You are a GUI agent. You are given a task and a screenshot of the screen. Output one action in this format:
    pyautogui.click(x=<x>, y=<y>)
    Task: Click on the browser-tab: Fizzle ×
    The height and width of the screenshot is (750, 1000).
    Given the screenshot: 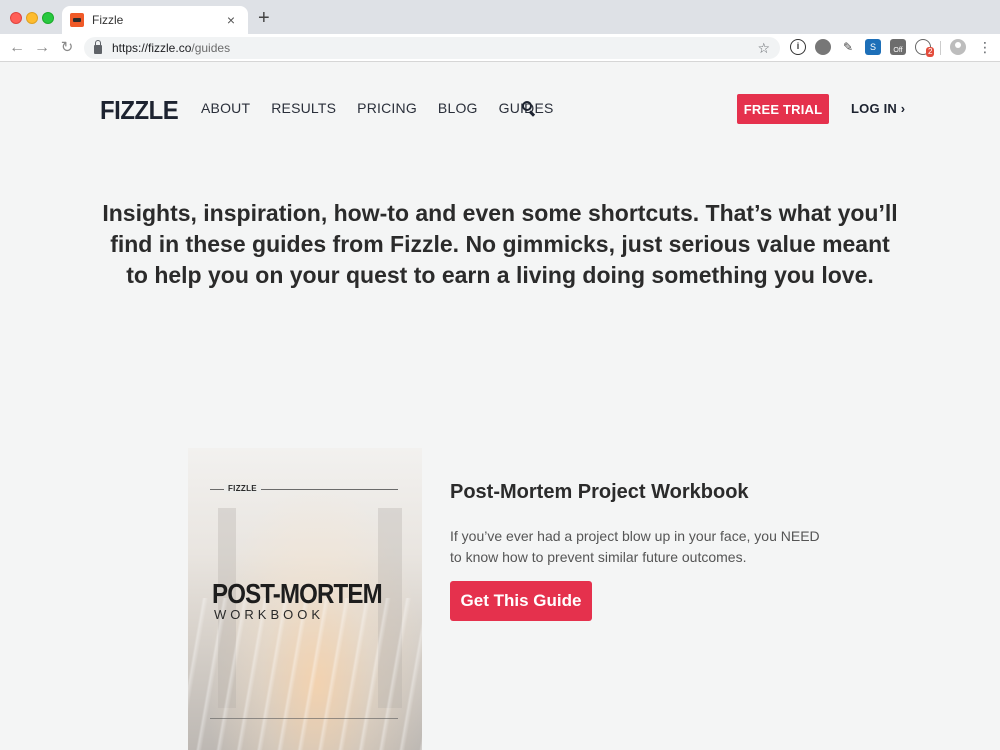 What is the action you would take?
    pyautogui.click(x=155, y=20)
    